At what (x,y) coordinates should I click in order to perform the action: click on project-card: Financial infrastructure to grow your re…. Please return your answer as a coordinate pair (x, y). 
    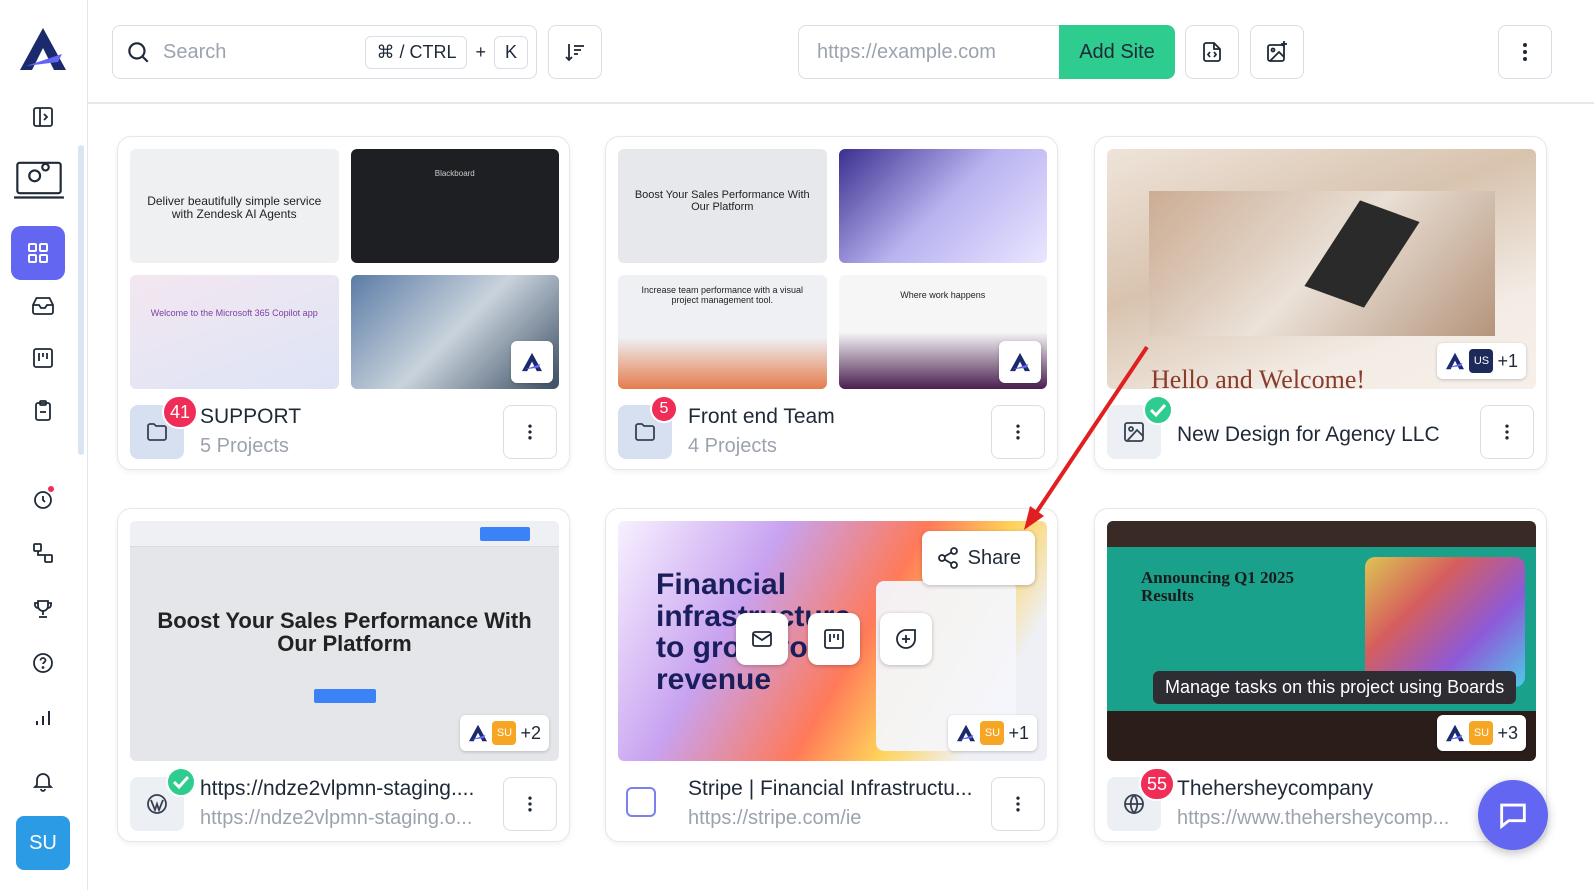
    Looking at the image, I should click on (831, 675).